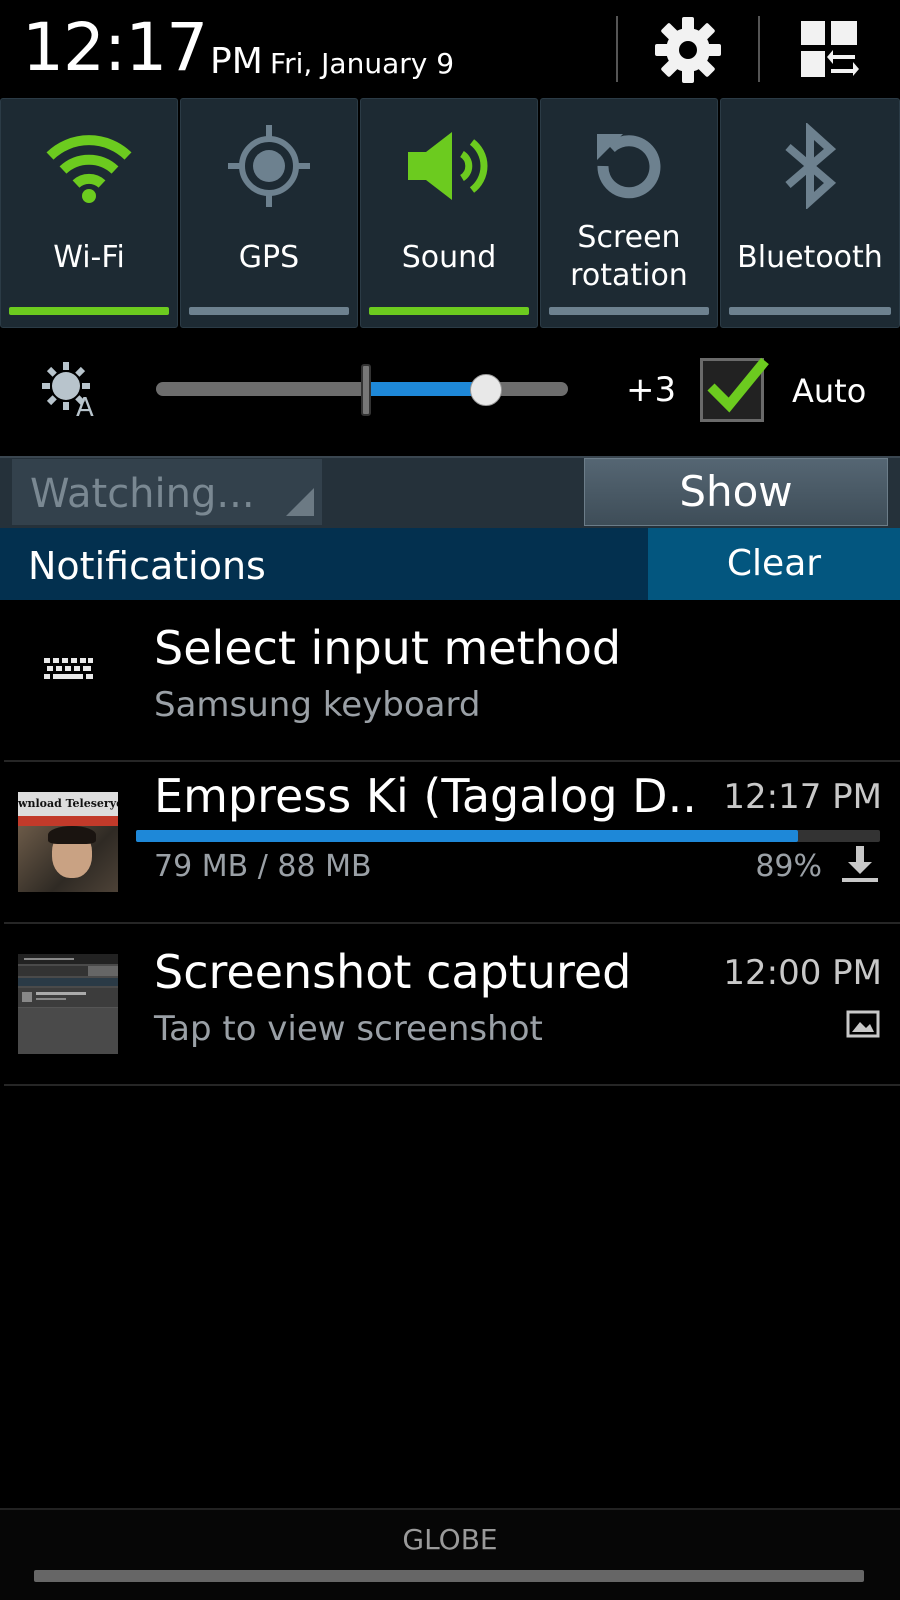 This screenshot has width=900, height=1600. Describe the element at coordinates (269, 166) in the screenshot. I see `gps-icon` at that location.